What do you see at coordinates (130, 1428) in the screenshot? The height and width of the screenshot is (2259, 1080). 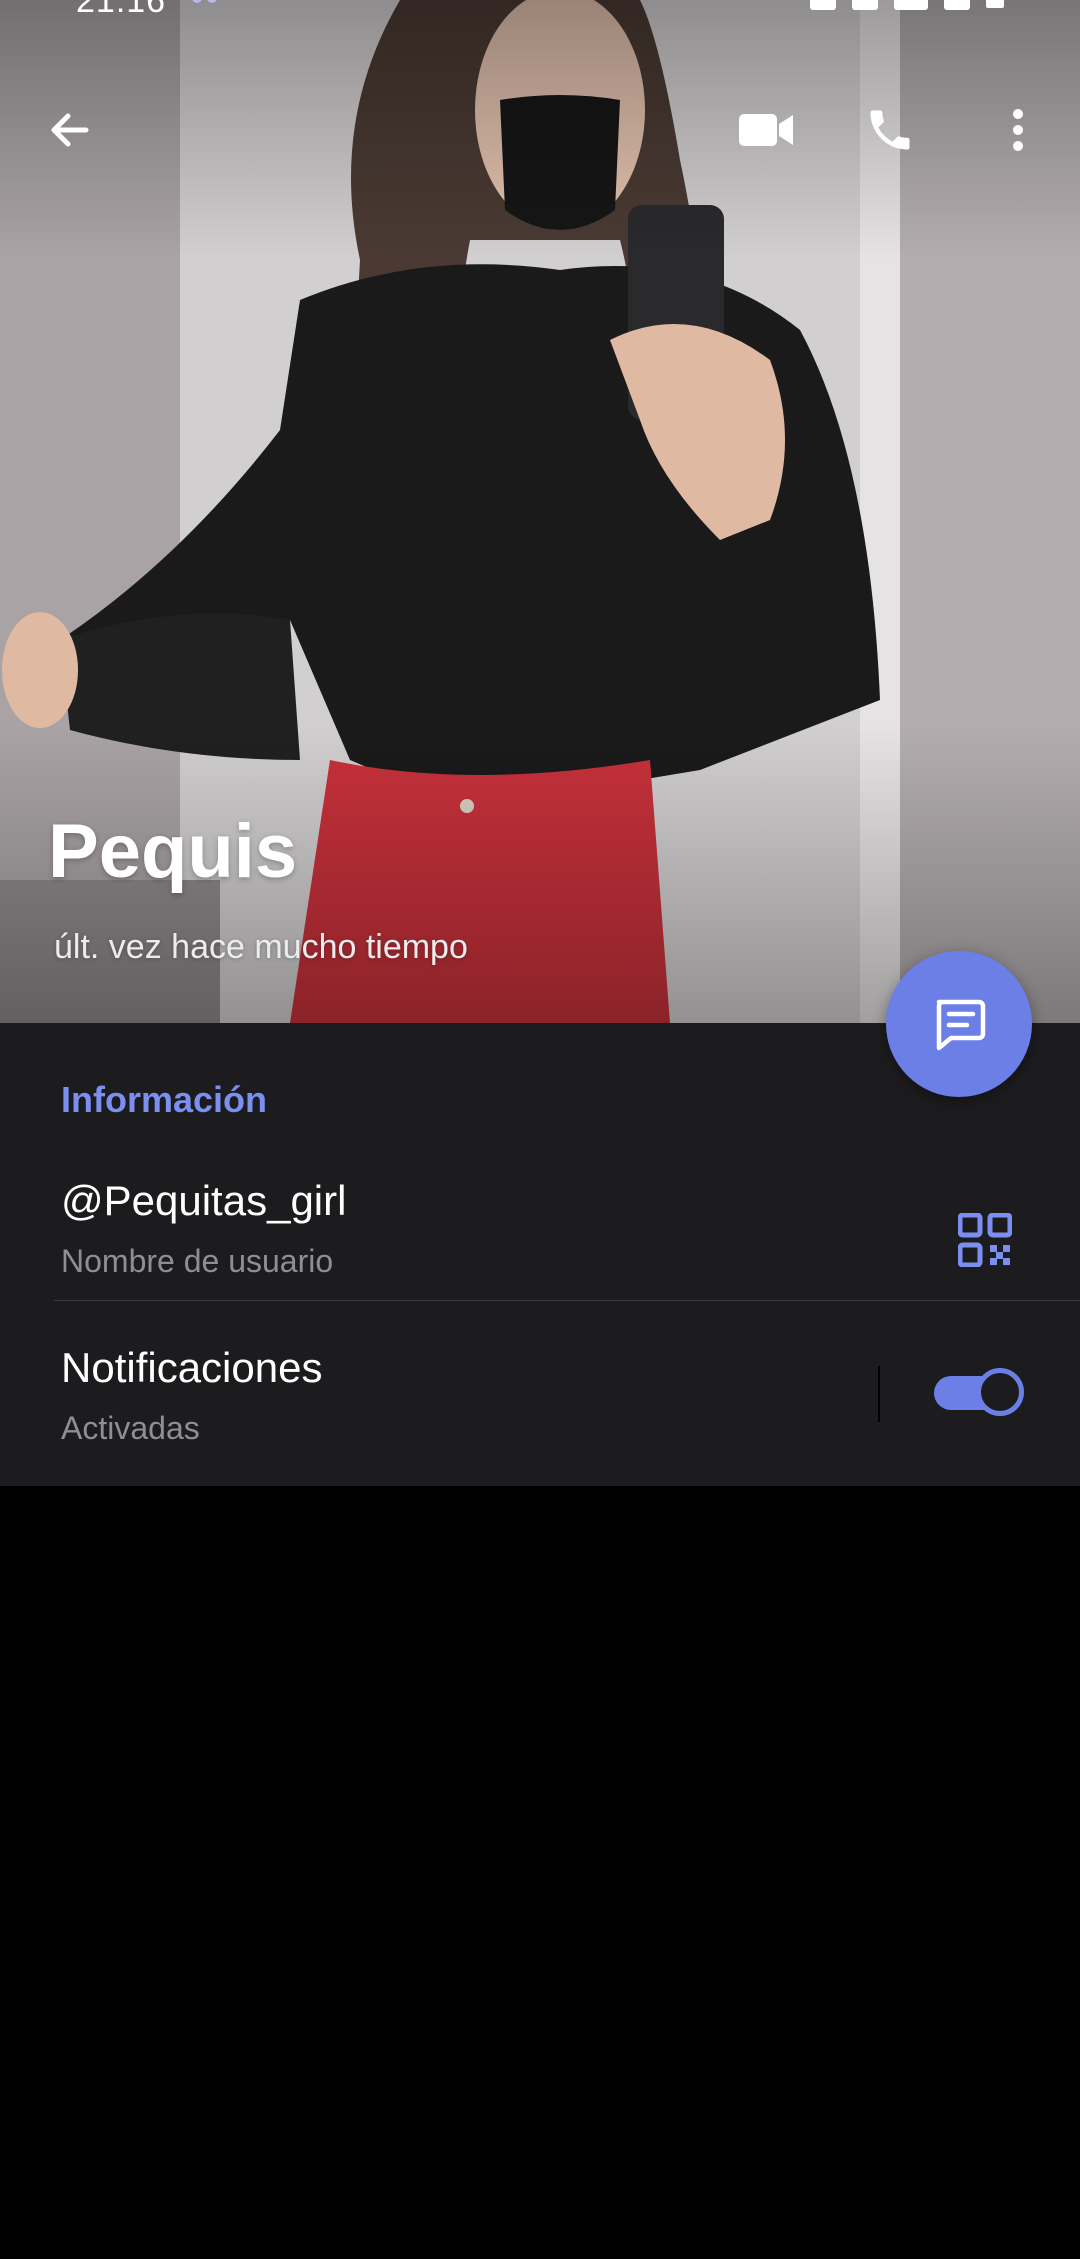 I see `notifications-caption: Activadas` at bounding box center [130, 1428].